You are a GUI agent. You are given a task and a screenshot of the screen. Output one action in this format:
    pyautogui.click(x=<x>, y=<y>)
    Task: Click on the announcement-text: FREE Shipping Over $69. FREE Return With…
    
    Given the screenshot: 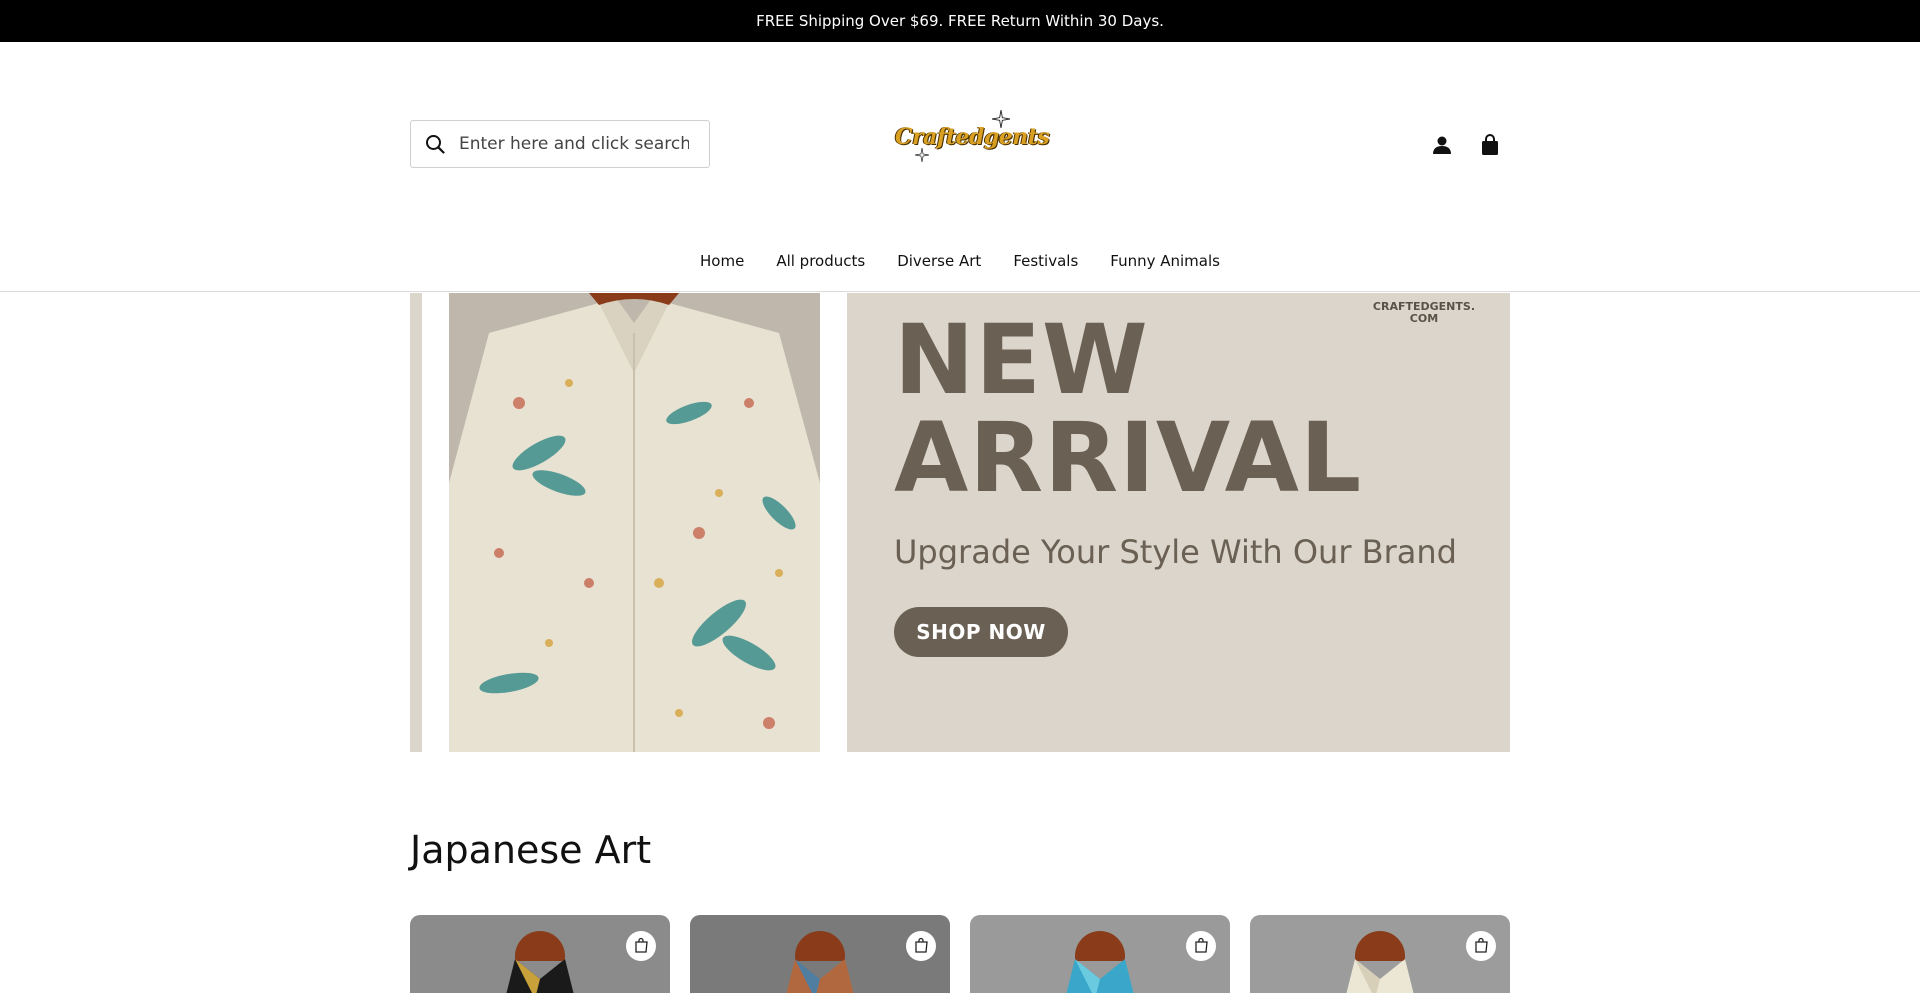 What is the action you would take?
    pyautogui.click(x=960, y=21)
    